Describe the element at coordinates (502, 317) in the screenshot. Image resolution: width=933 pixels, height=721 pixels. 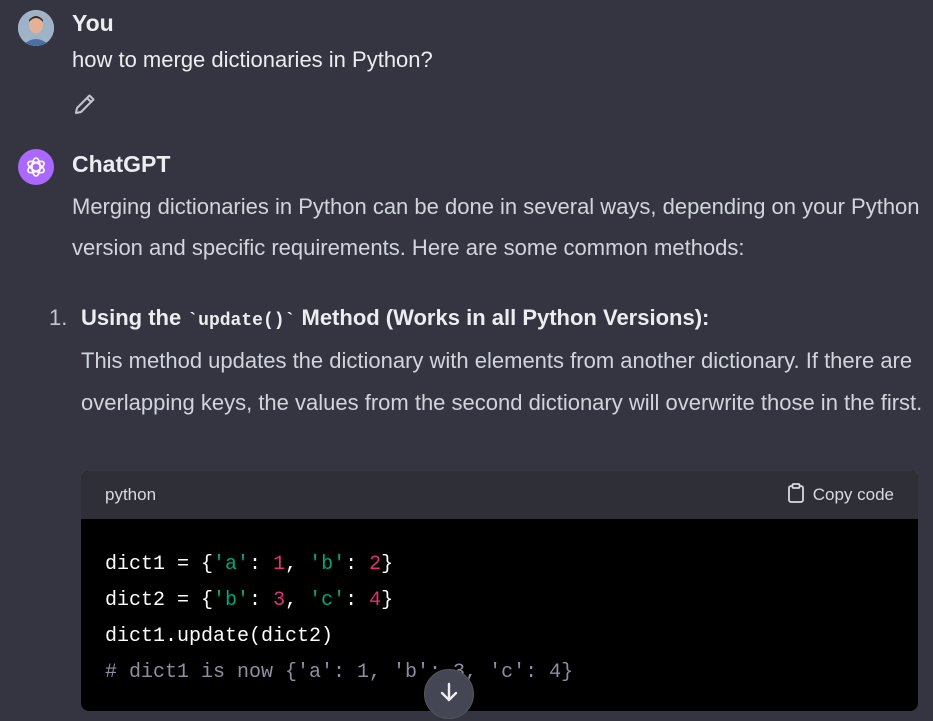
I see `list-heading-post: Method (Works in all Python Versions):` at that location.